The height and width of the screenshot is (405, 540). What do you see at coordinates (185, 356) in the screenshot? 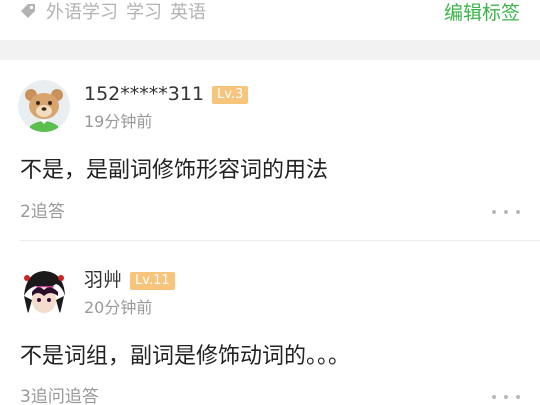
I see `answer-content: 不是词组，副词是修饰动词的。。。` at bounding box center [185, 356].